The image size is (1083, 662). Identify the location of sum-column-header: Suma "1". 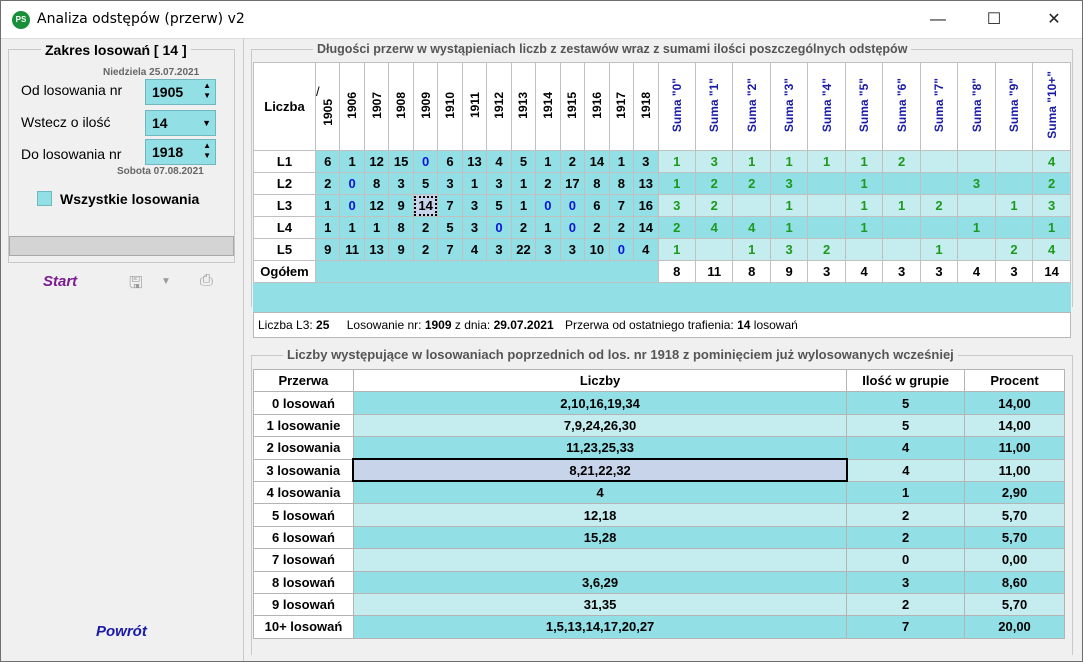
(714, 106).